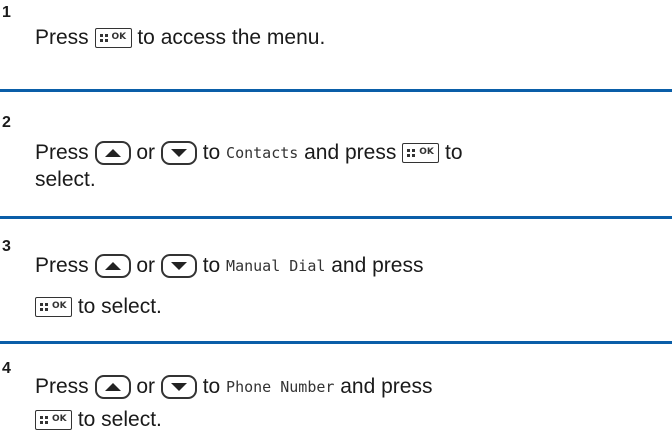 The width and height of the screenshot is (672, 435). What do you see at coordinates (98, 307) in the screenshot?
I see `step-3-line-2: OK to select.` at bounding box center [98, 307].